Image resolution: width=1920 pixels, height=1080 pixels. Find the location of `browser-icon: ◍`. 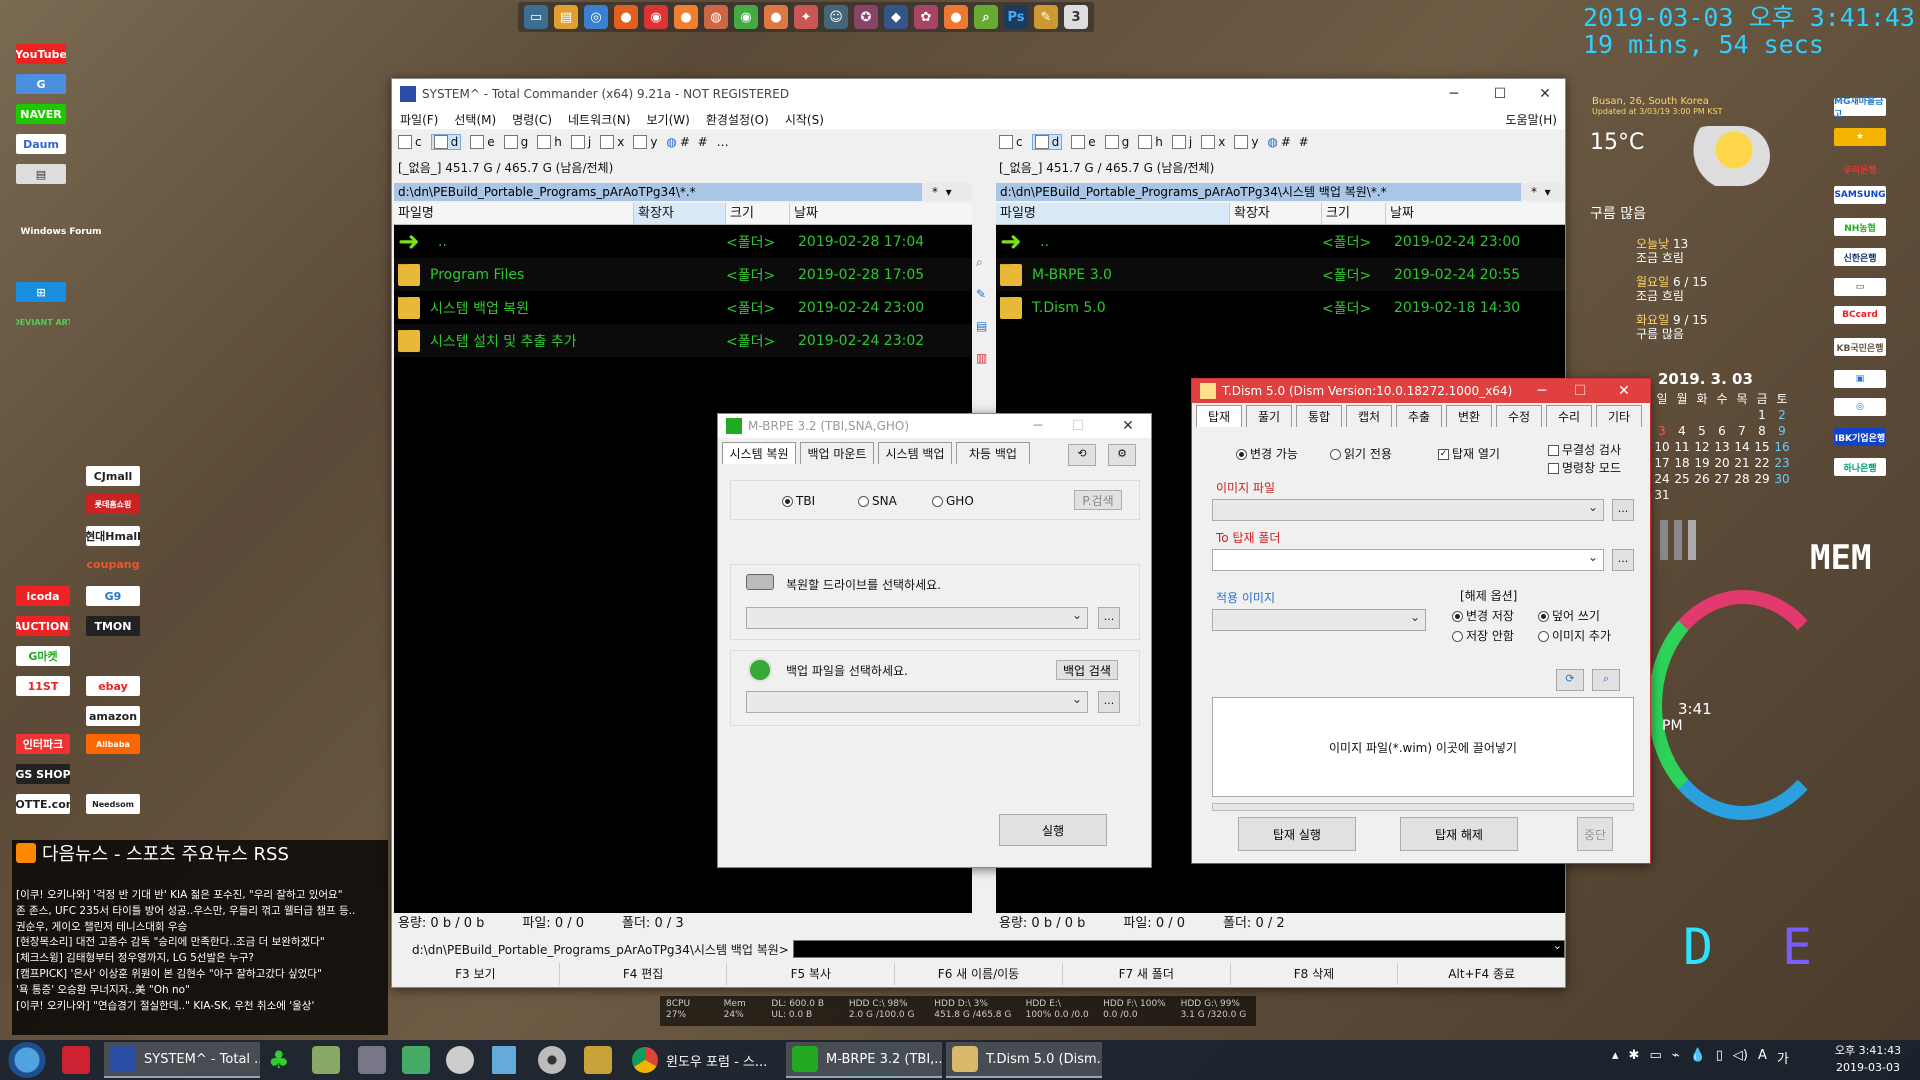

browser-icon: ◍ is located at coordinates (716, 17).